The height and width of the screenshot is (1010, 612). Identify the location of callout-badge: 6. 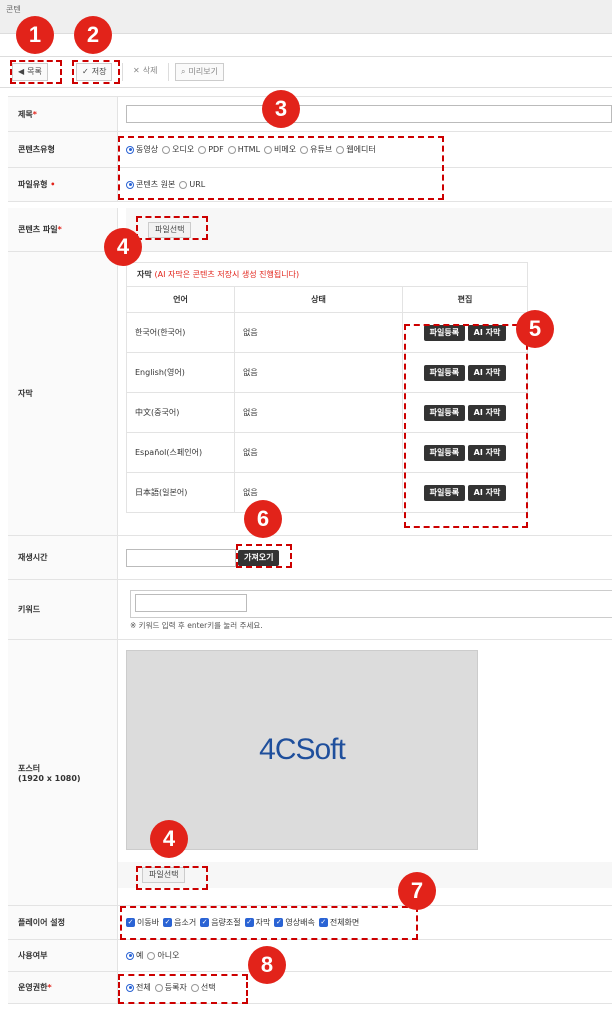
(263, 519).